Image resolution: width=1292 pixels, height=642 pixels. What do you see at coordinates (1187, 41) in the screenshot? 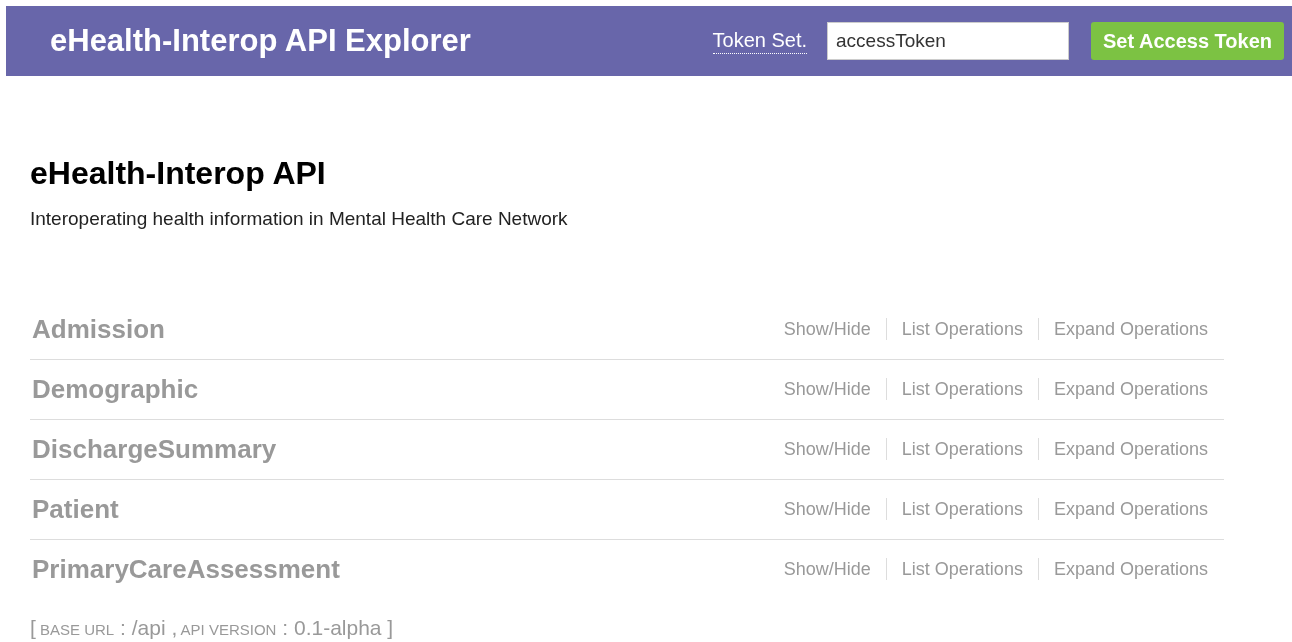
I see `set-token-button: Set Access Token` at bounding box center [1187, 41].